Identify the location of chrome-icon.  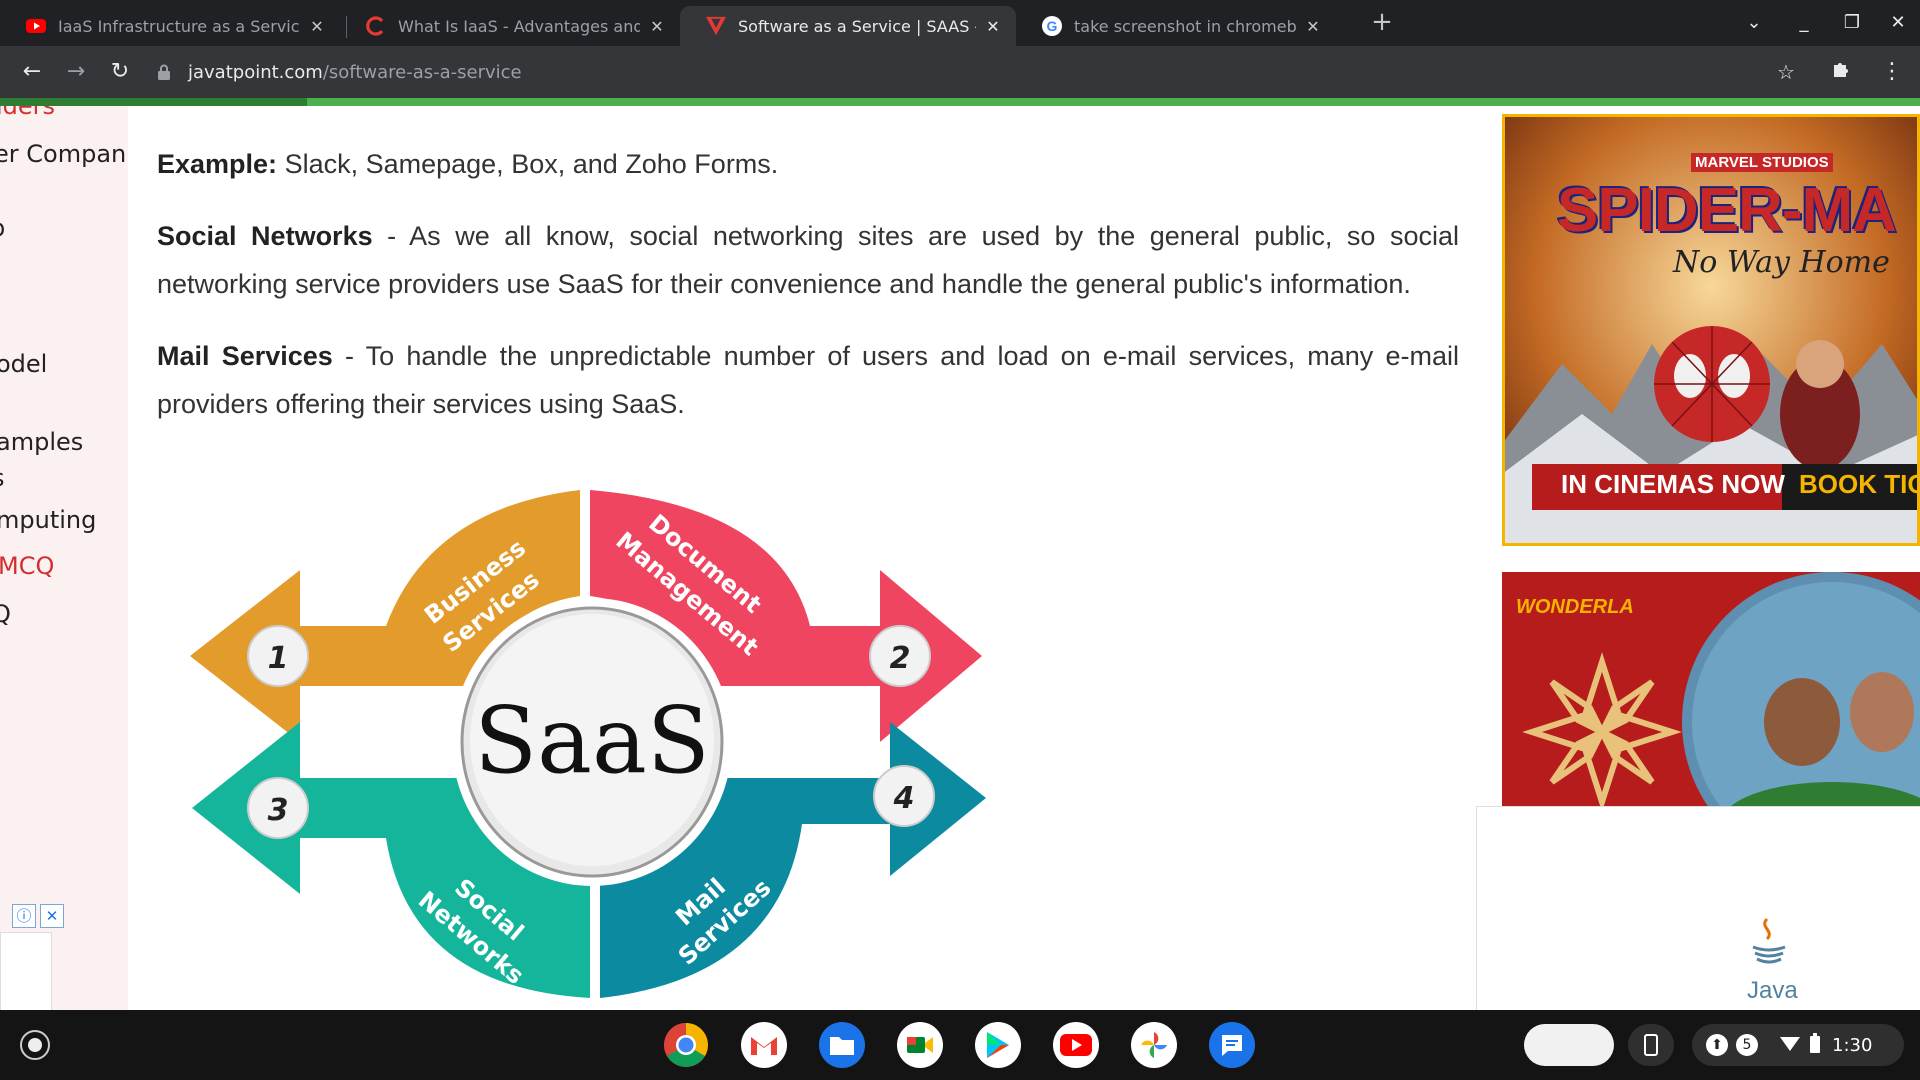
(686, 1045).